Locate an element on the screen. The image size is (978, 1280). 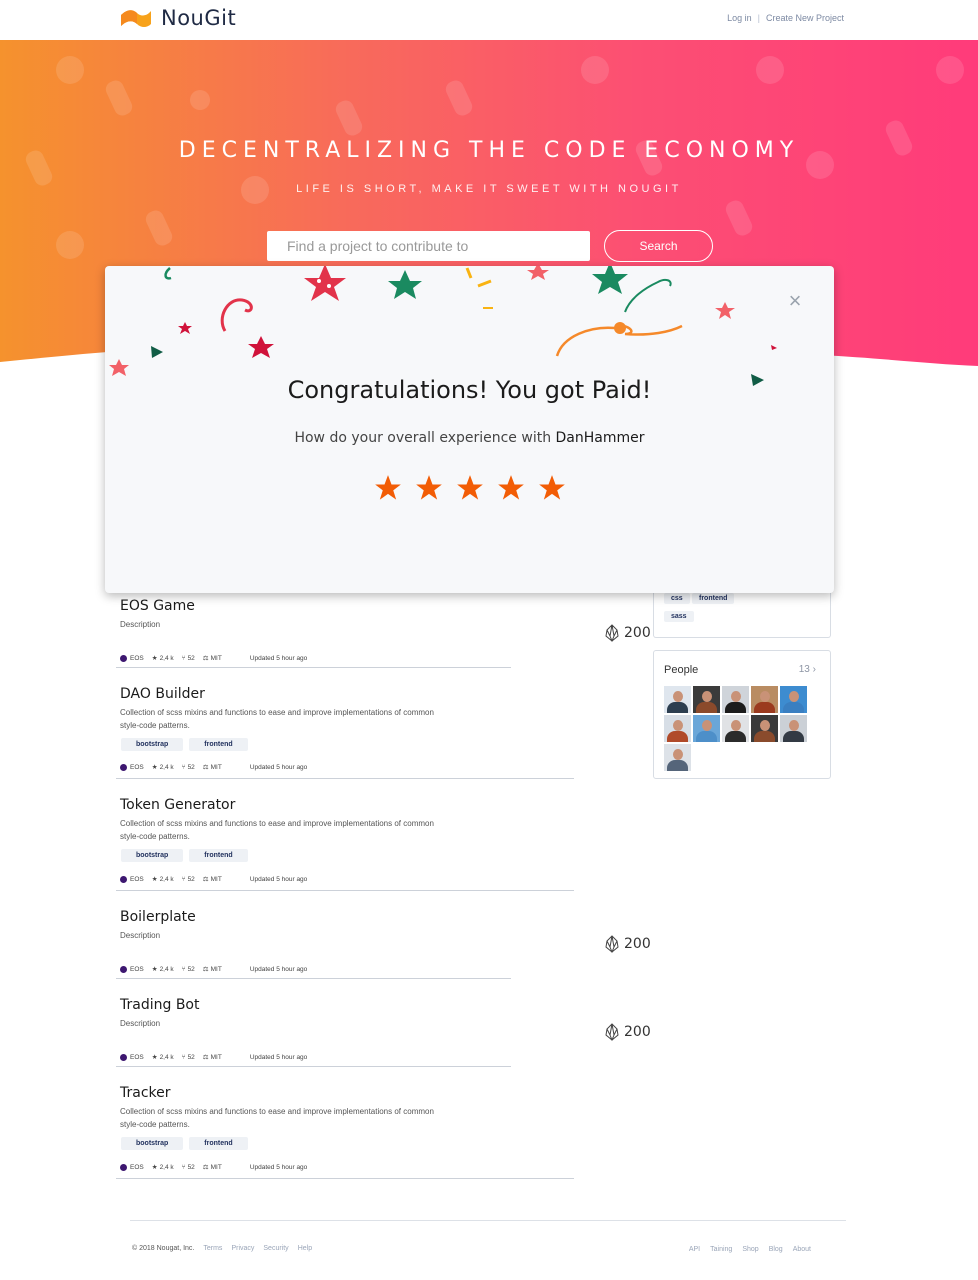
close-icon: × is located at coordinates (795, 301).